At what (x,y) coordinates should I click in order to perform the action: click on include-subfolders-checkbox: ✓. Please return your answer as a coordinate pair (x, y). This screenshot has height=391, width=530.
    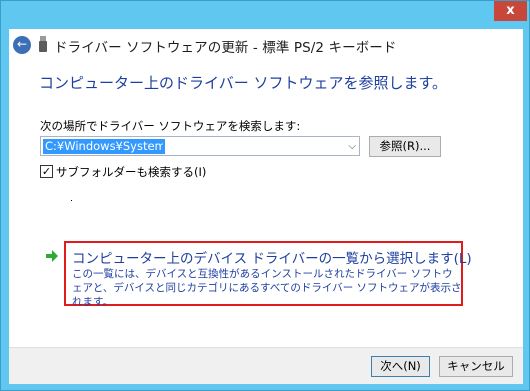
    Looking at the image, I should click on (46, 171).